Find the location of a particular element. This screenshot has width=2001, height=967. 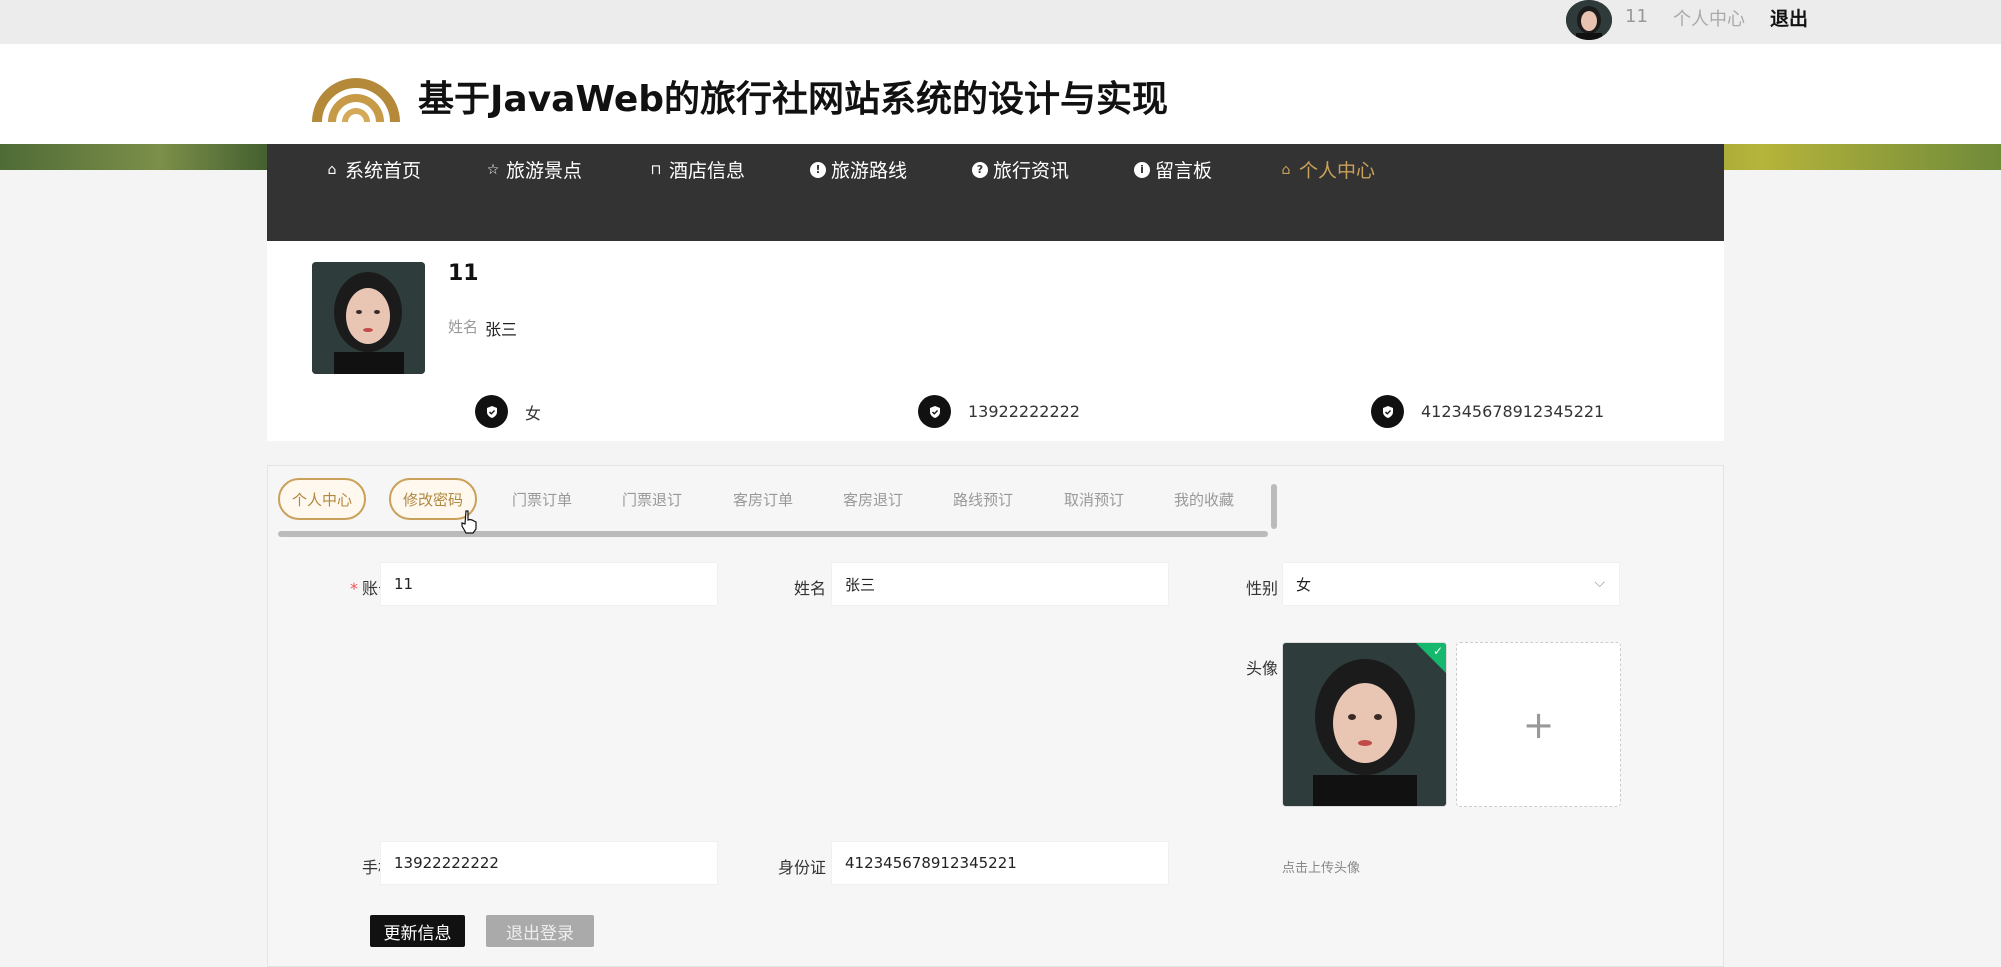

nav-item-message-board: i 留言板 is located at coordinates (1173, 169).